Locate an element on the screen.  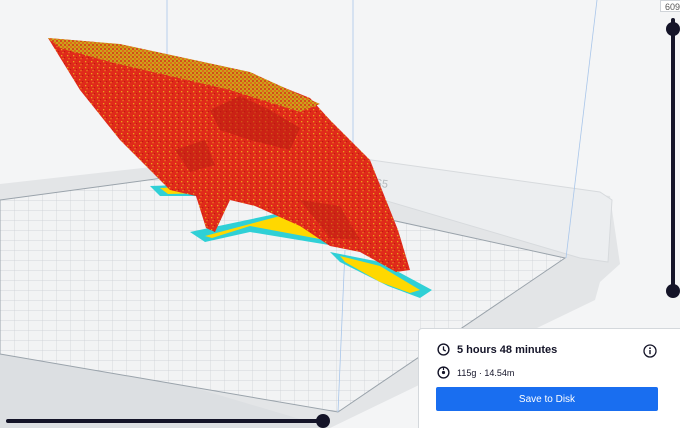
print-time-label: 5 hours 48 minutes is located at coordinates (507, 349).